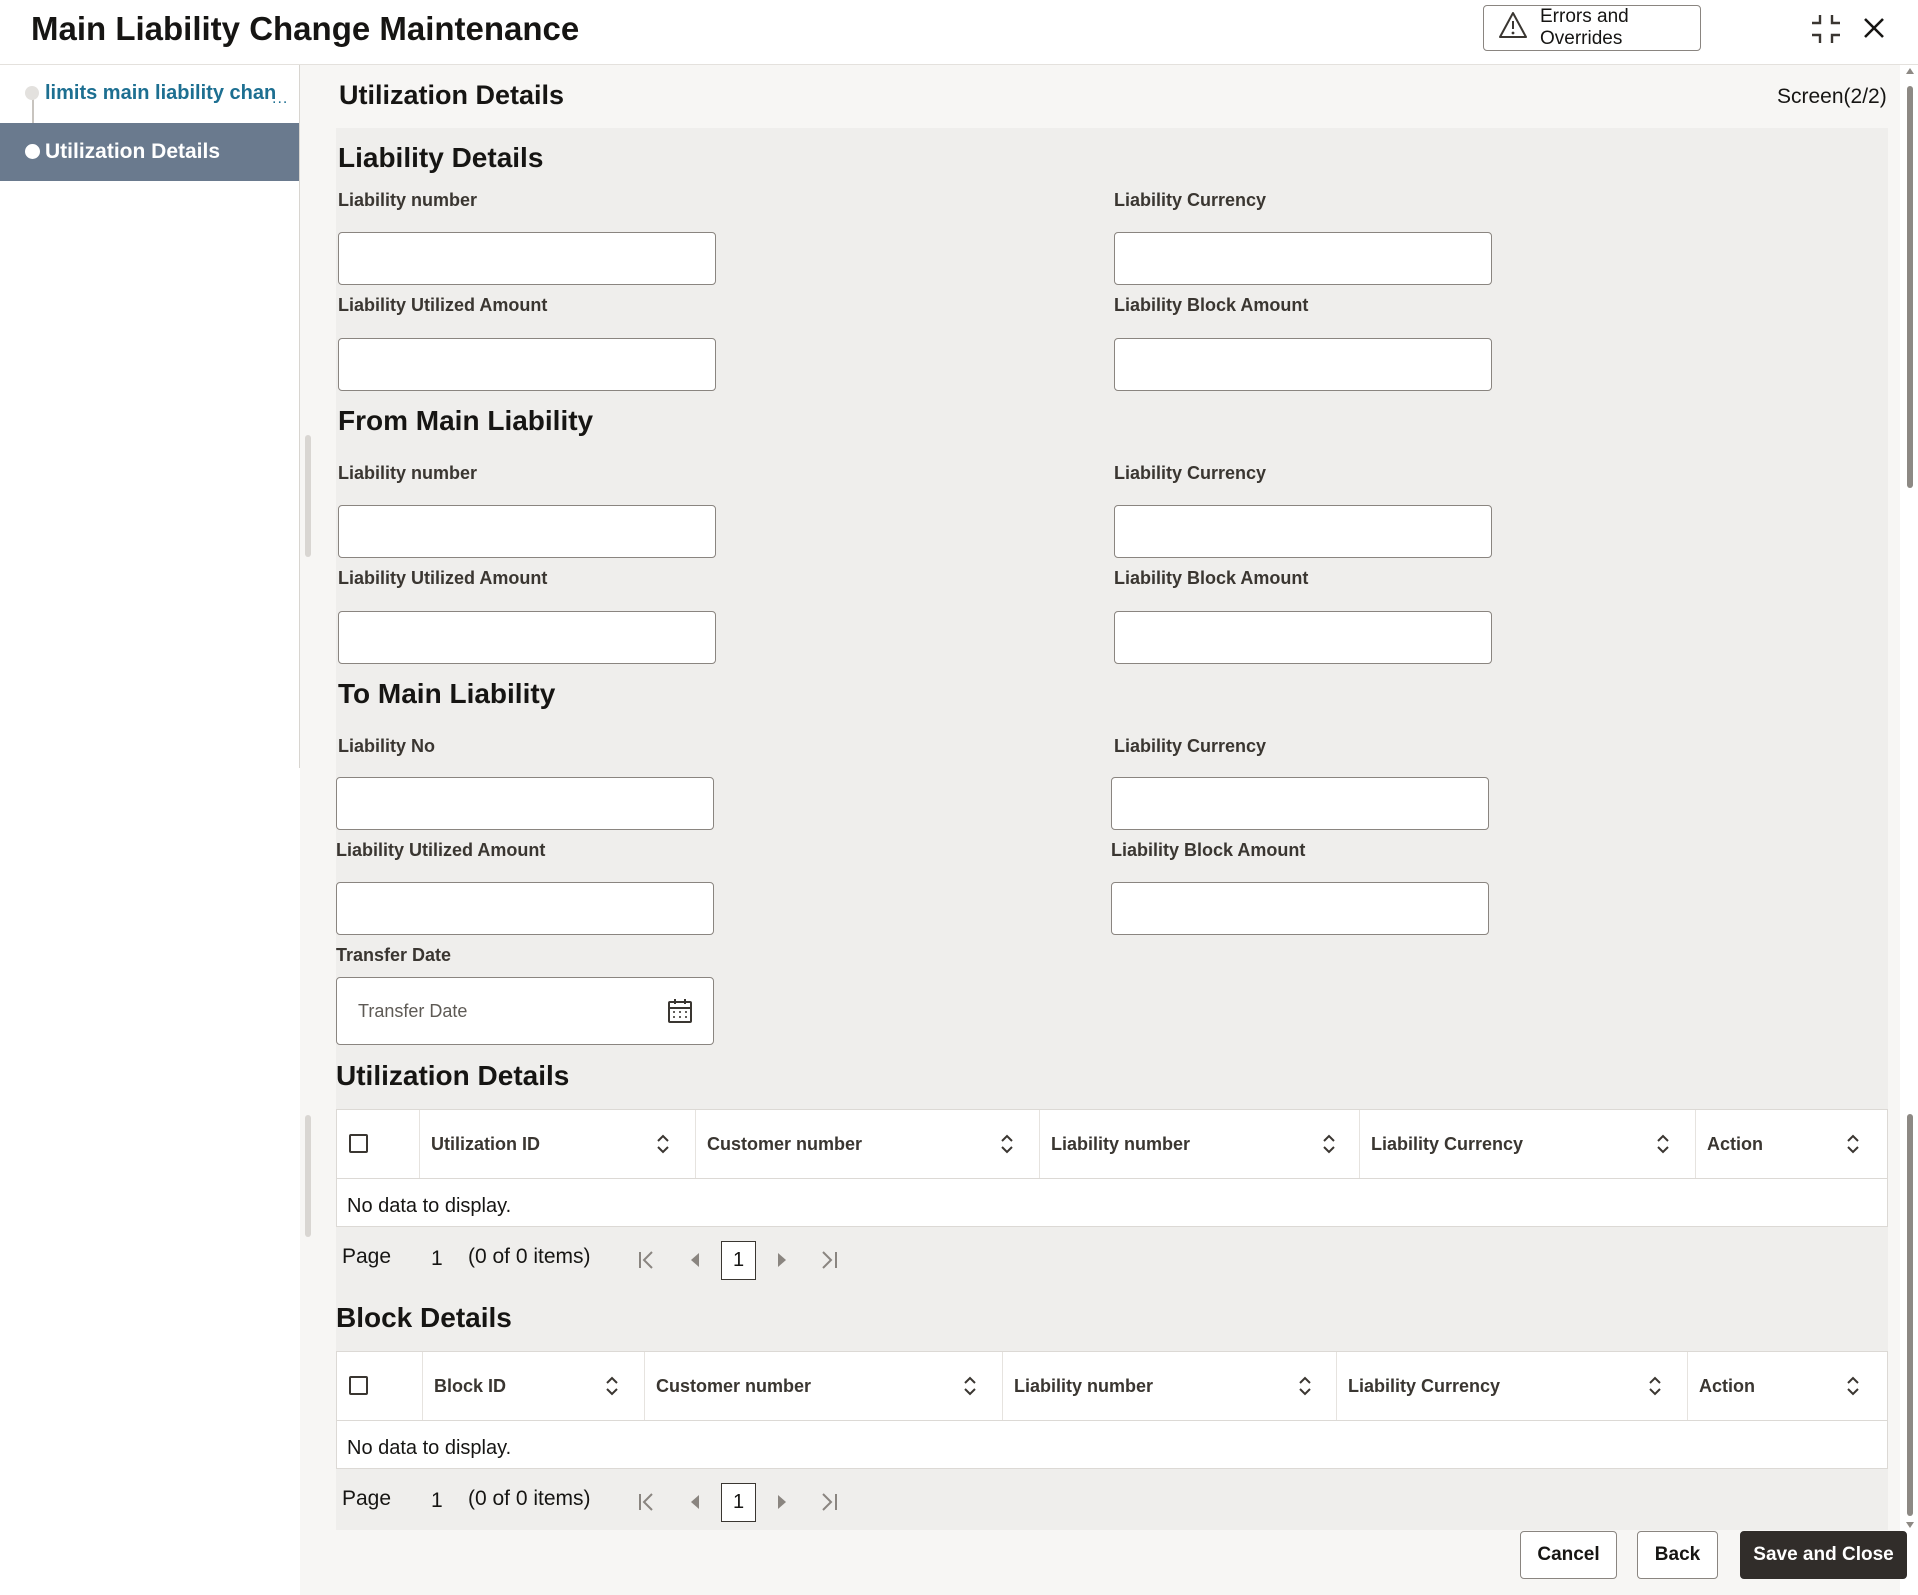 The height and width of the screenshot is (1595, 1918). Describe the element at coordinates (413, 1011) in the screenshot. I see `transfer-date-placeholder: Transfer Date` at that location.